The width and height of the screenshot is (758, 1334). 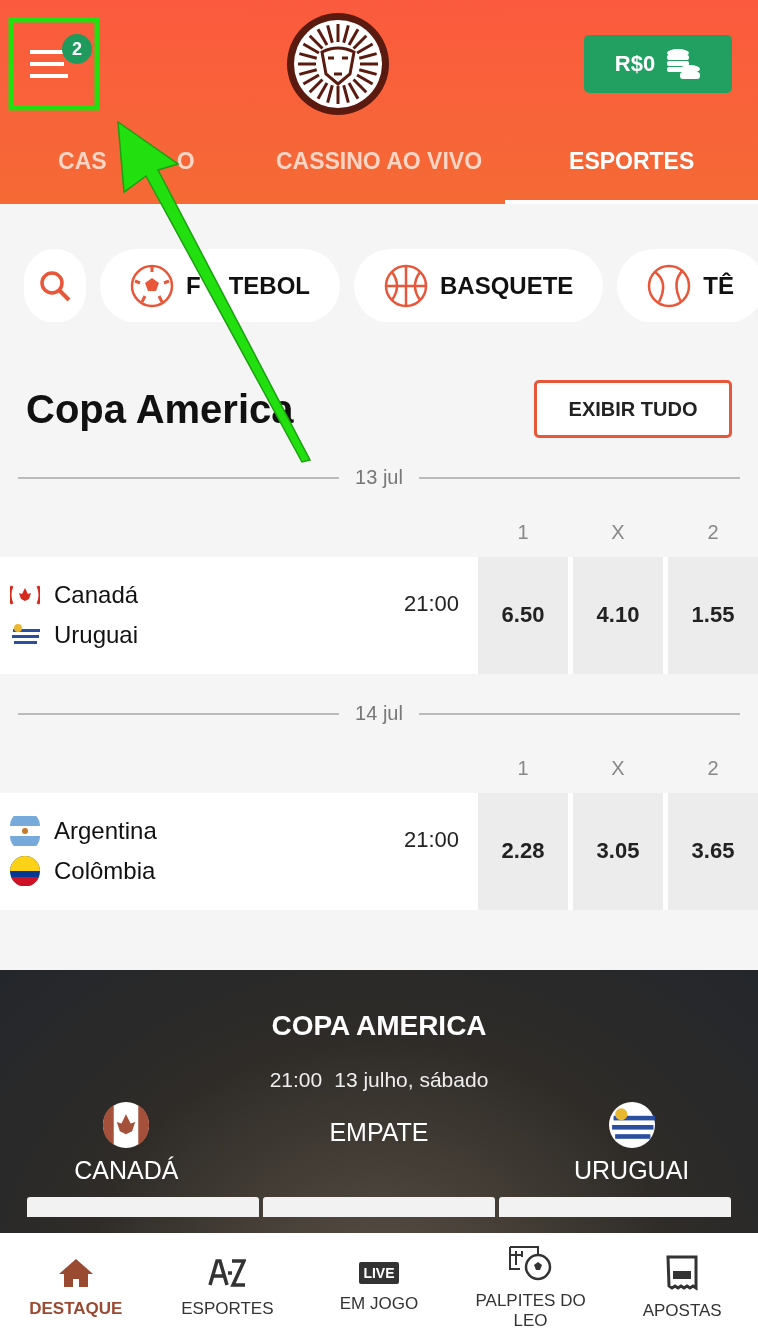 What do you see at coordinates (713, 851) in the screenshot?
I see `odds-button: 3.65` at bounding box center [713, 851].